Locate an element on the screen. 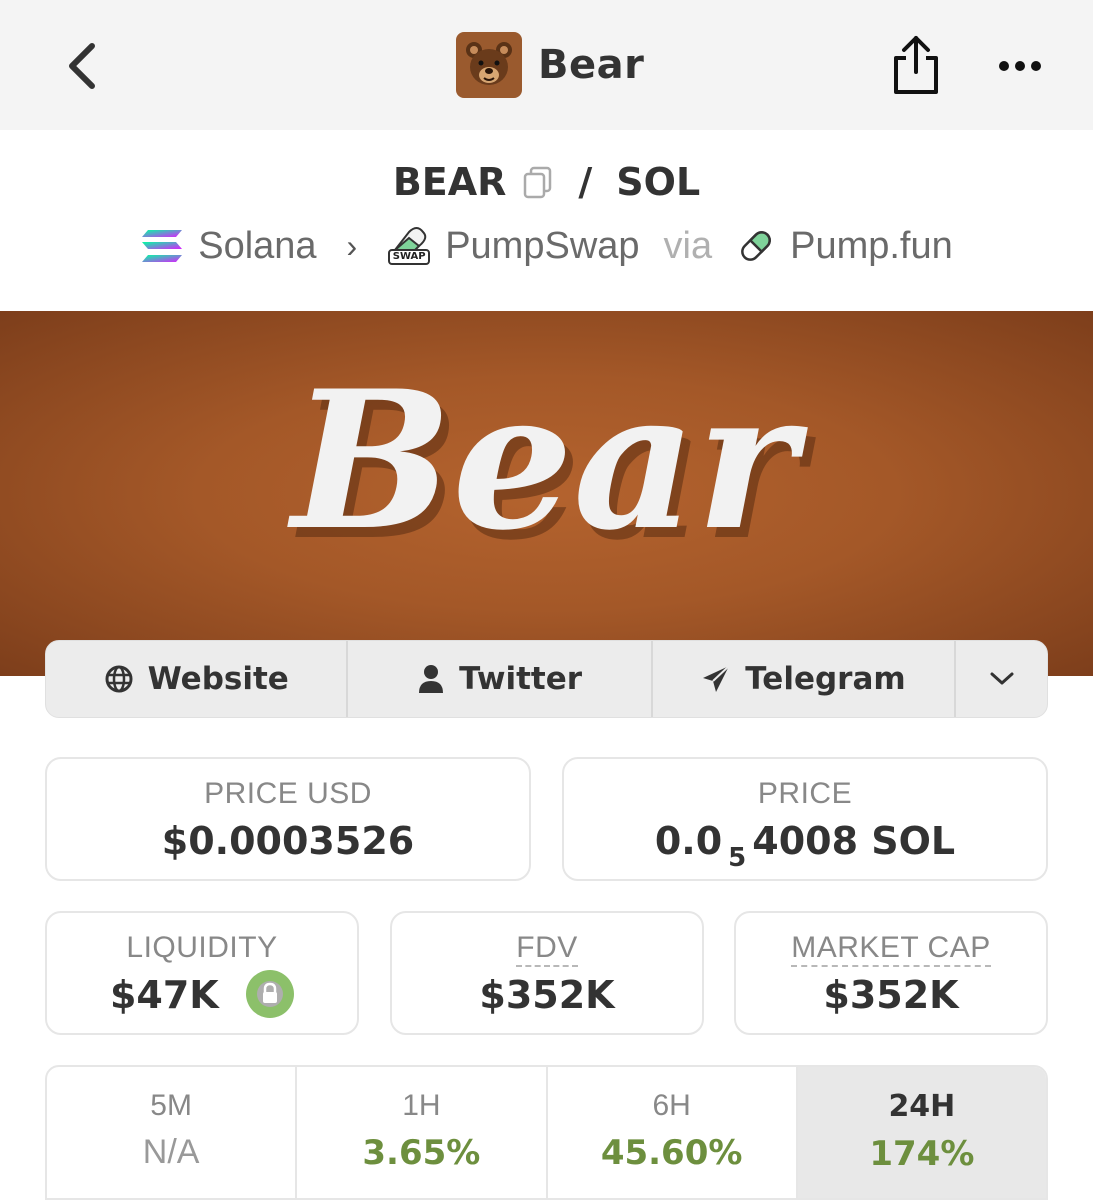  price-usd-card: PRICE USD $0.0003526 is located at coordinates (288, 819).